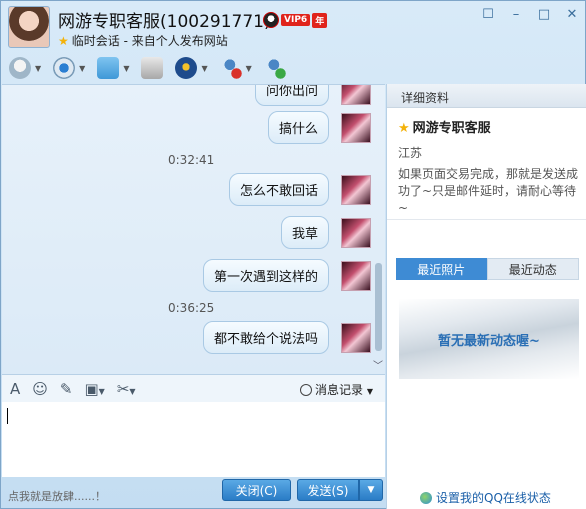 This screenshot has width=586, height=509. Describe the element at coordinates (278, 189) in the screenshot. I see `message-bubble: 怎么不敢回话` at that location.